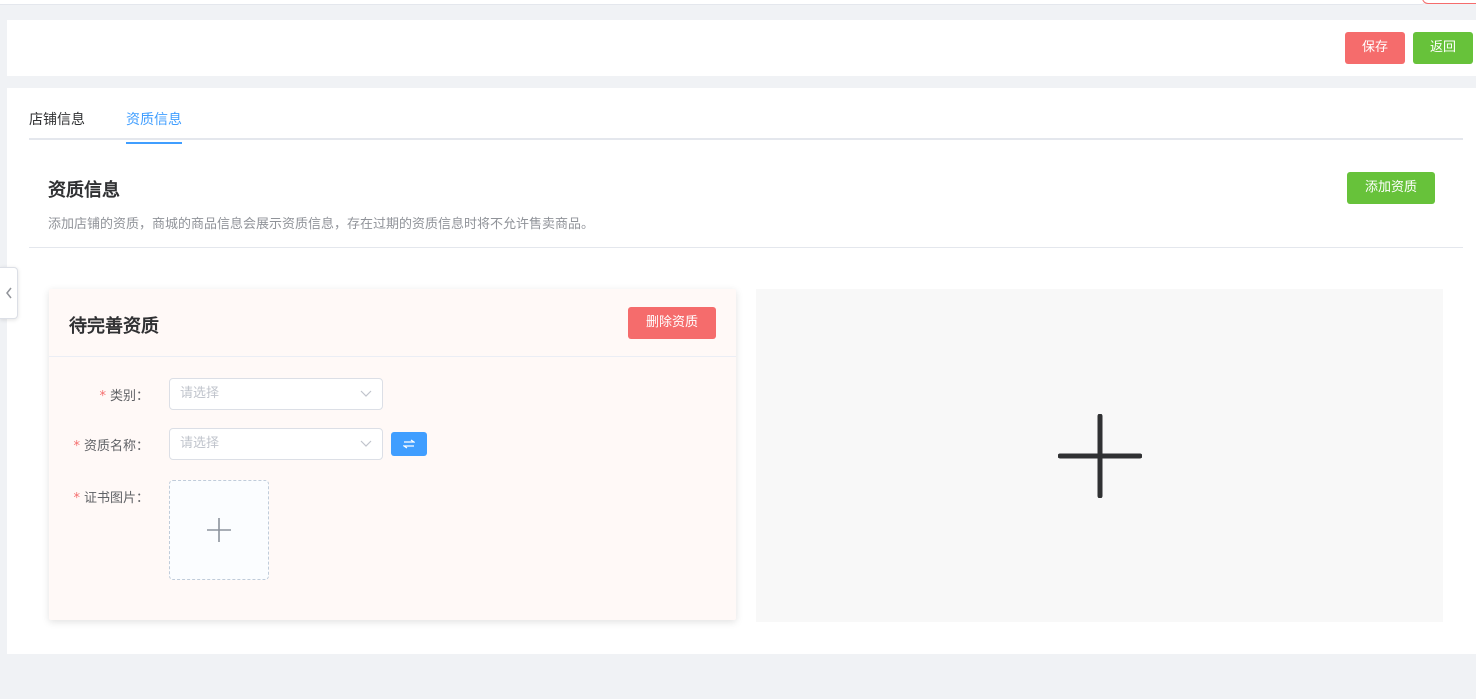  I want to click on top-bar-pill, so click(1449, 2).